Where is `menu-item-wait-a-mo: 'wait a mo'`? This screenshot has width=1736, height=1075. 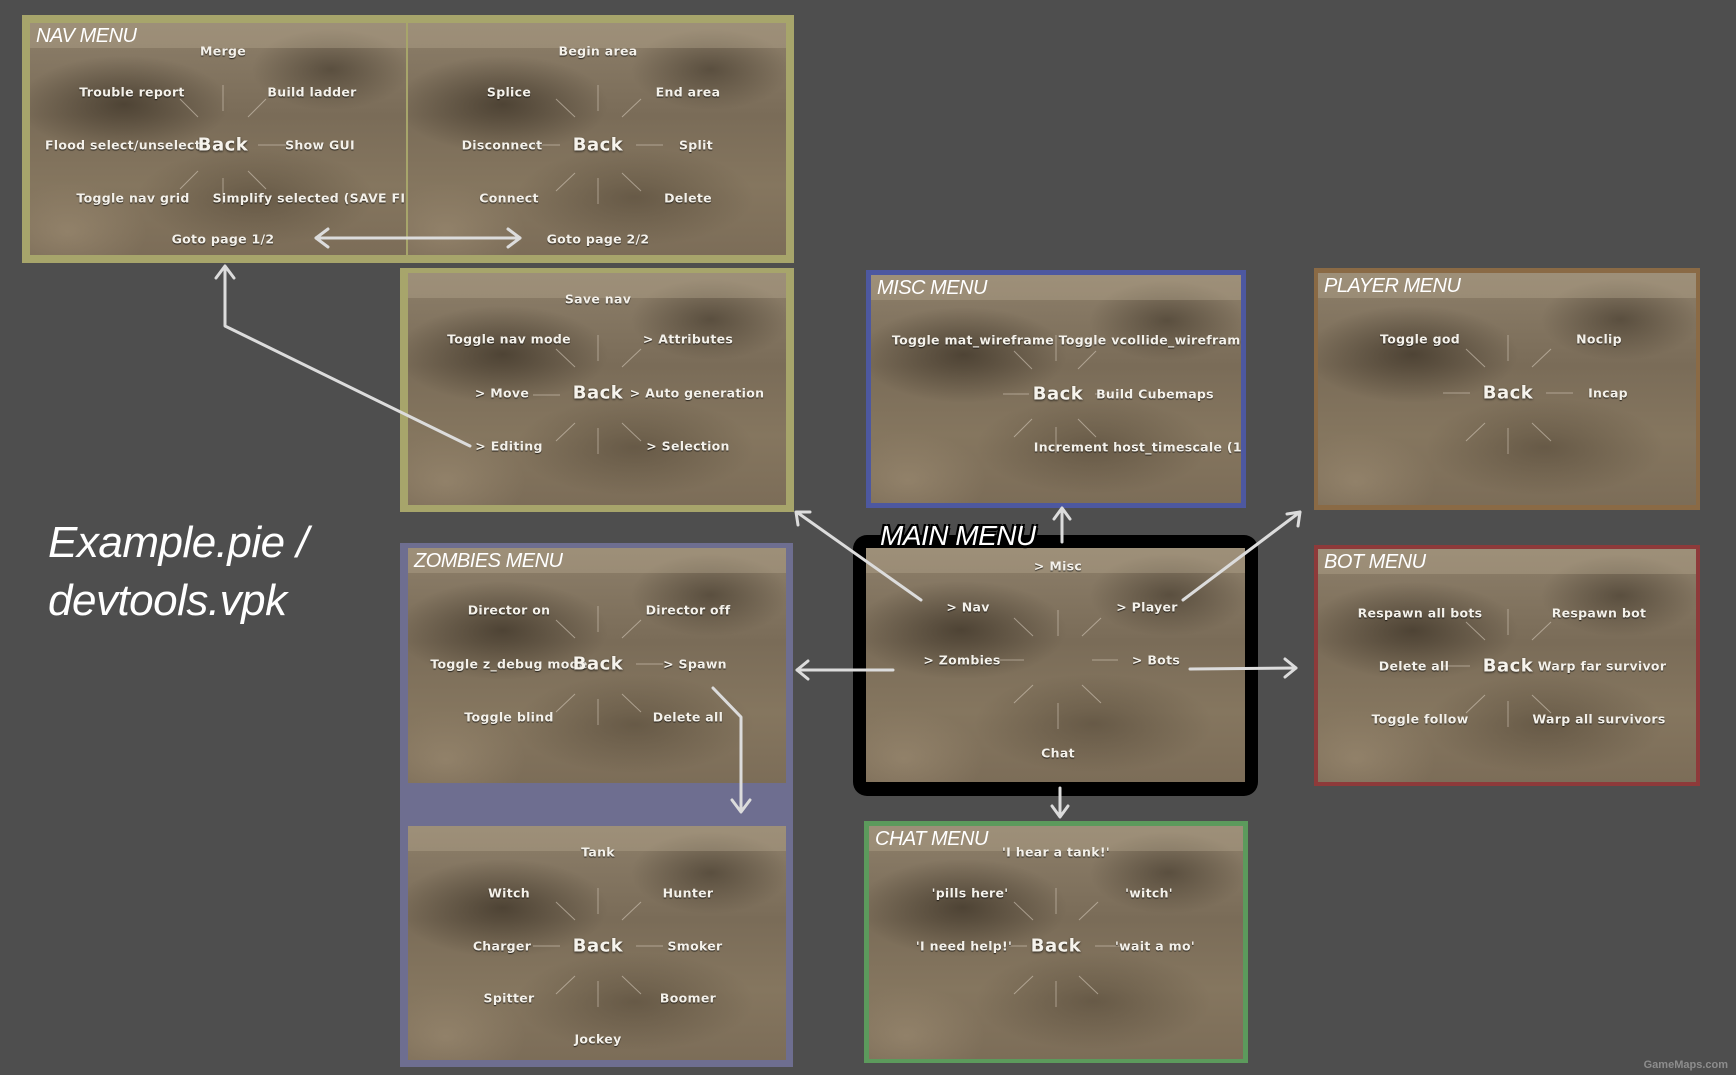 menu-item-wait-a-mo: 'wait a mo' is located at coordinates (1155, 946).